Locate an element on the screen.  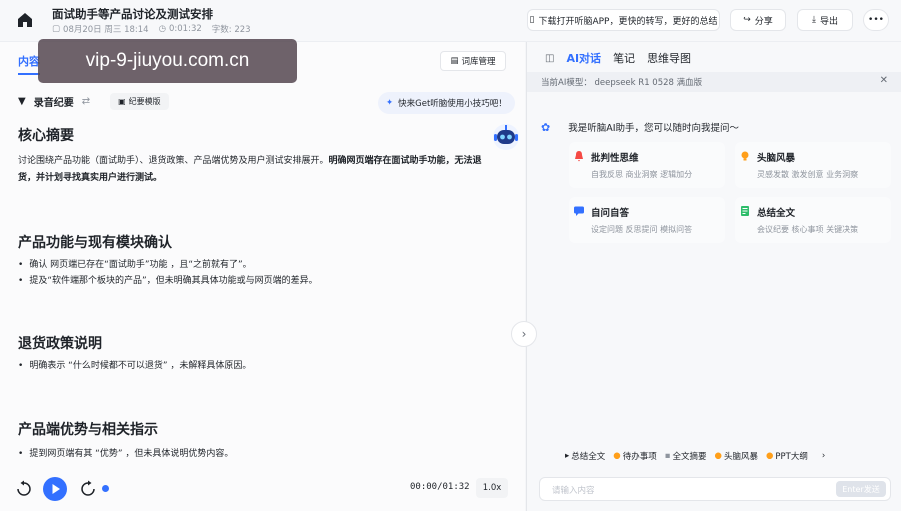
export-button: ⤓ 导出 is located at coordinates (825, 20).